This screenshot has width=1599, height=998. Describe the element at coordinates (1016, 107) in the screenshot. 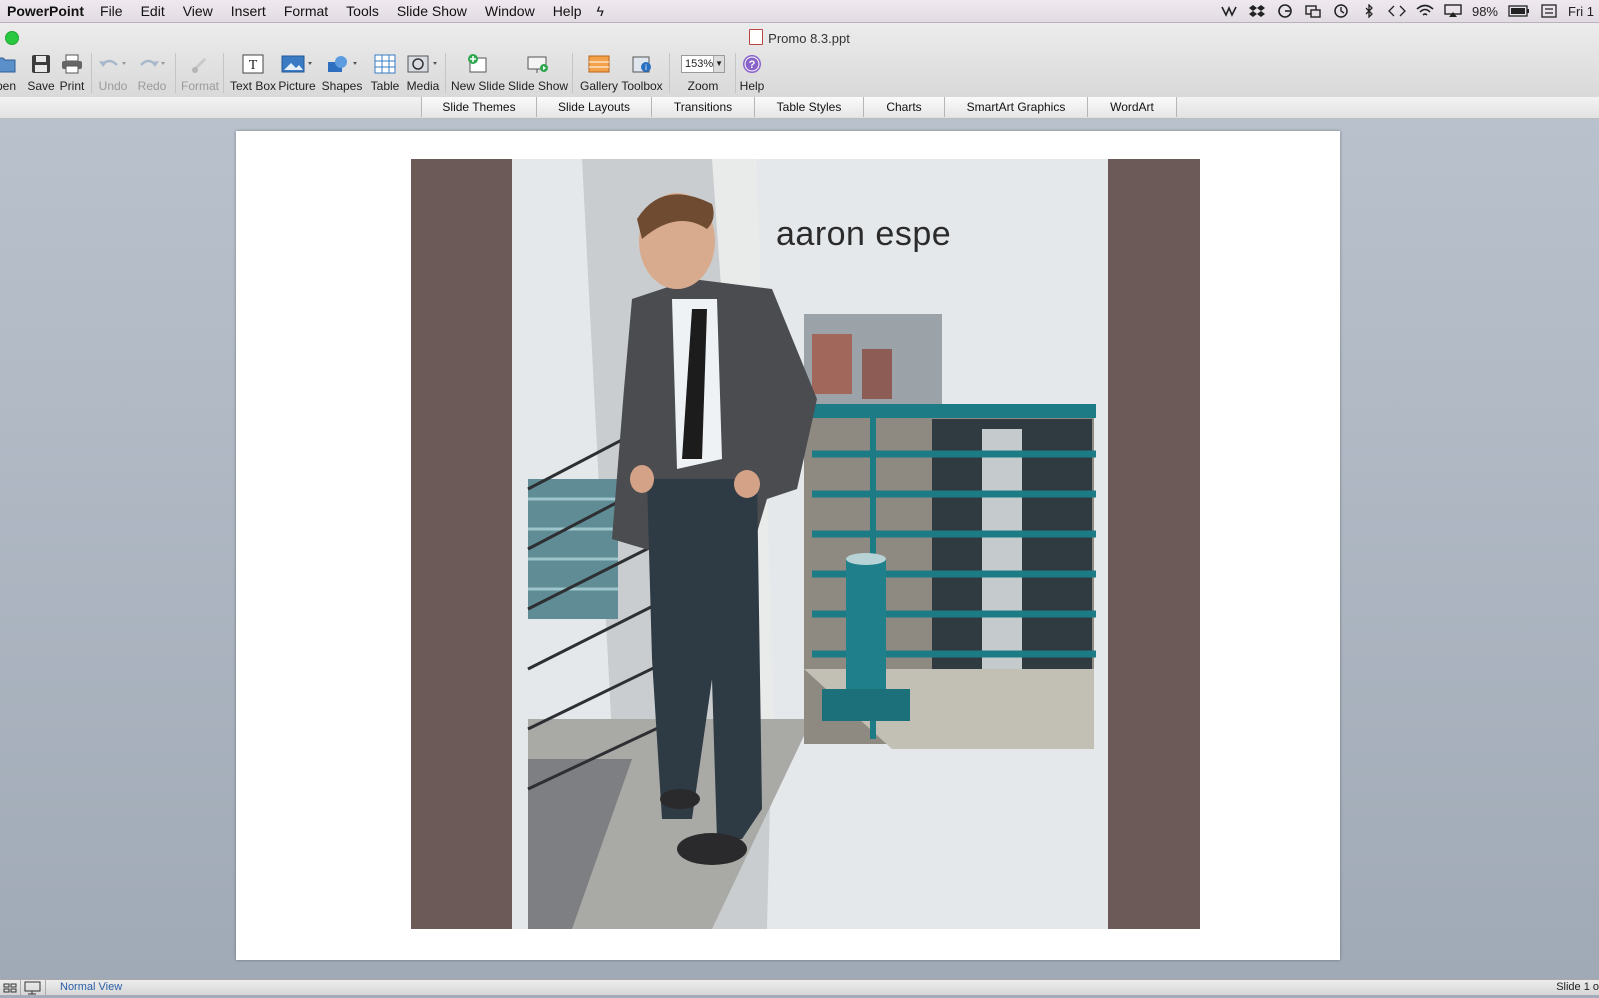

I see `tab-smartart-graphics: SmartArt Graphics` at that location.